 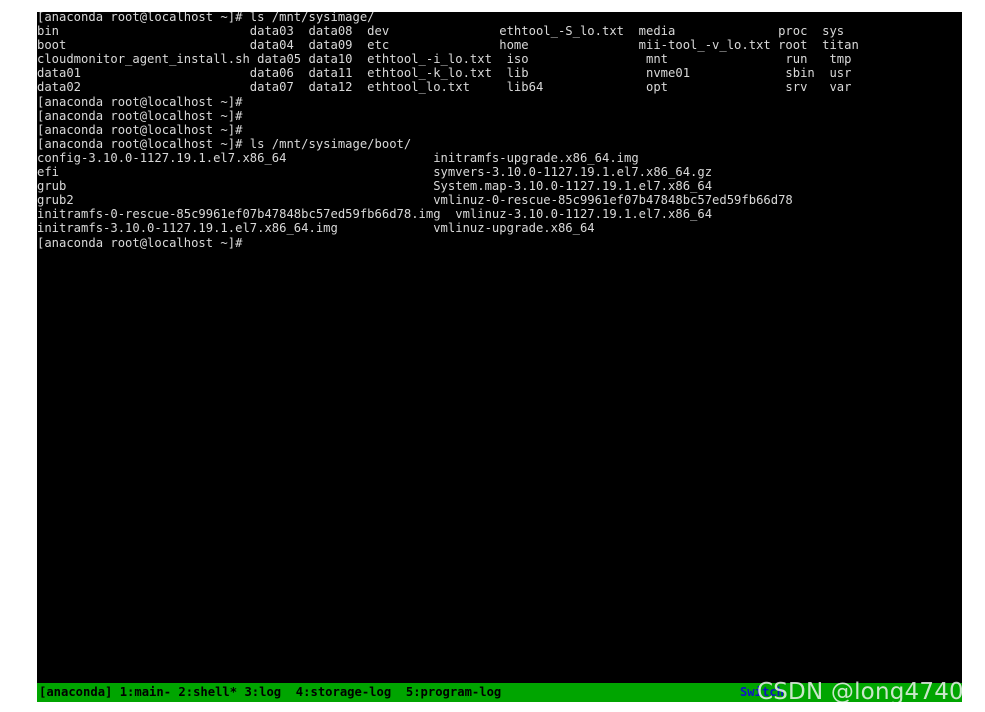 I want to click on tmux-switch-label: Switch, so click(x=762, y=692).